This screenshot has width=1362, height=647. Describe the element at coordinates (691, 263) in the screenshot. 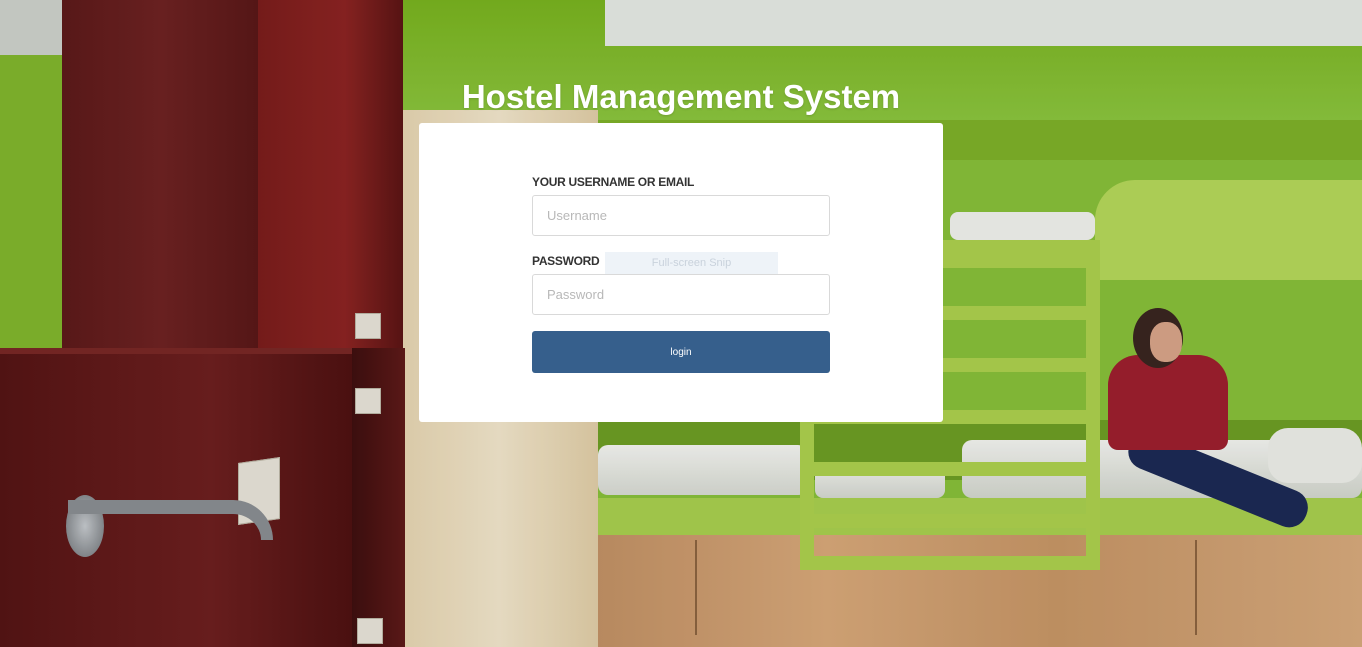

I see `snip-tooltip: Full-screen Snip` at that location.